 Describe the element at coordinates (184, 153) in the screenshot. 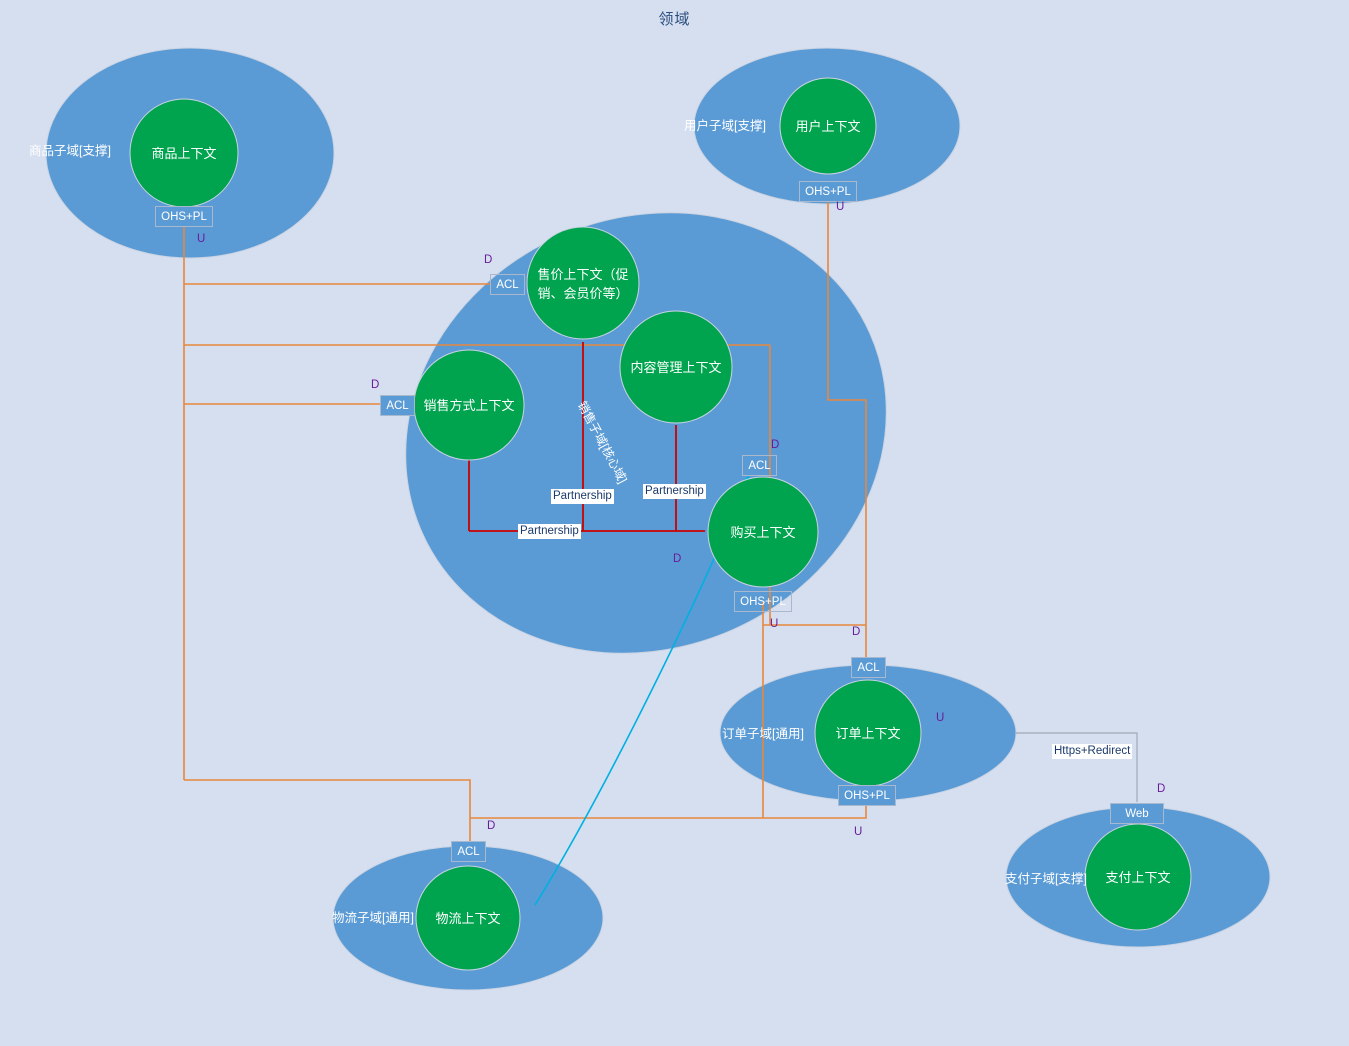

I see `context-circle-product` at that location.